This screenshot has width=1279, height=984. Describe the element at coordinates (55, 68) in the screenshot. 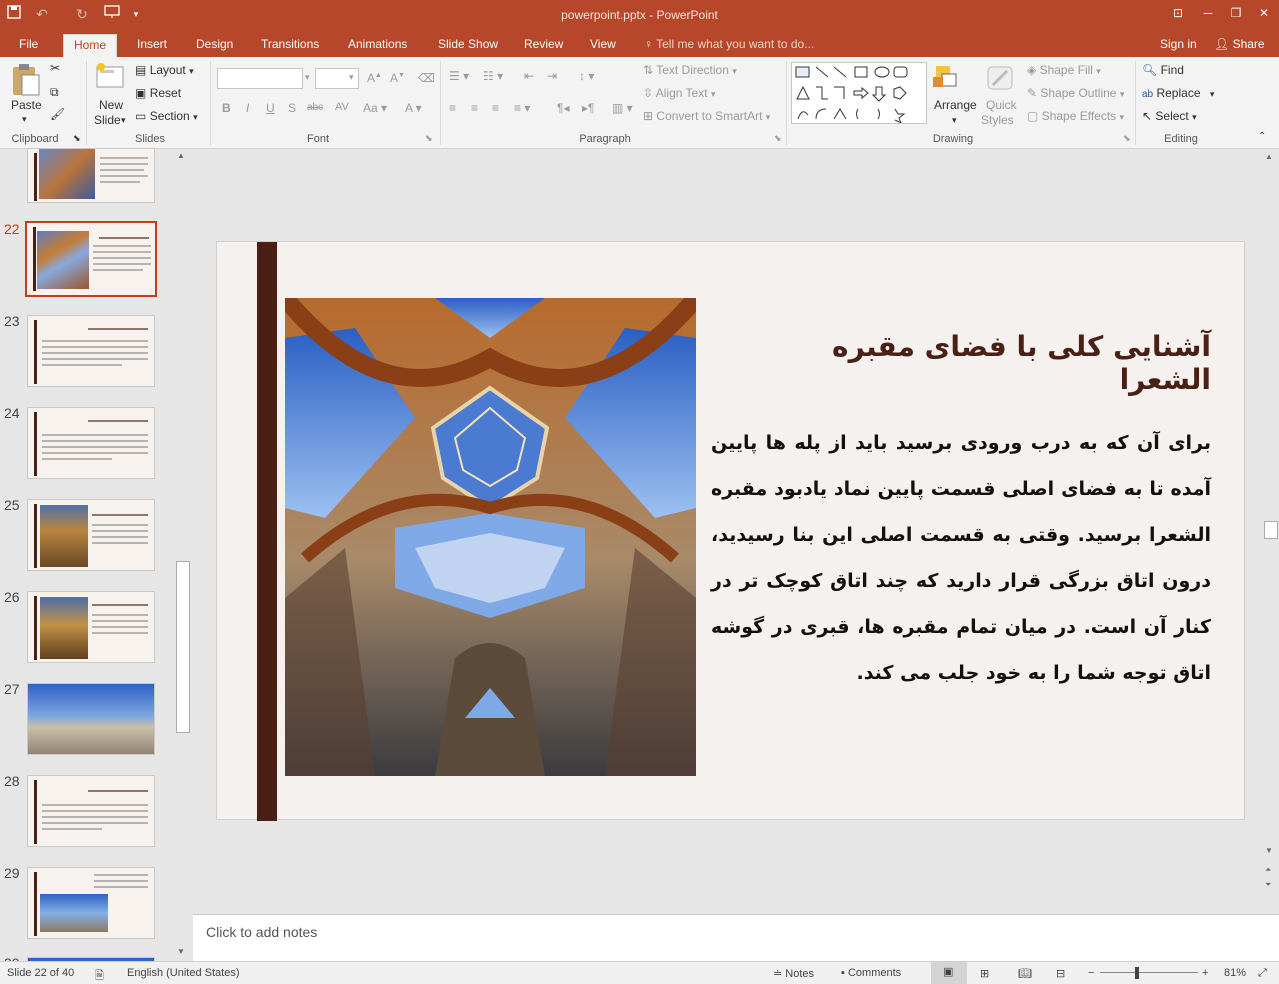

I see `cut-icon: ✂` at that location.